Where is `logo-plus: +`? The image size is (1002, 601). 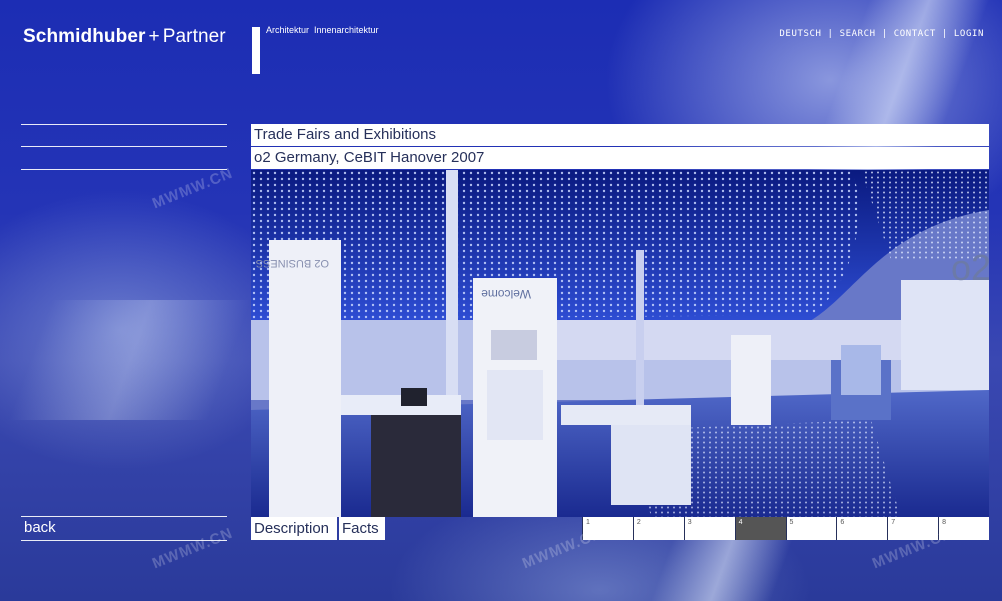 logo-plus: + is located at coordinates (154, 36).